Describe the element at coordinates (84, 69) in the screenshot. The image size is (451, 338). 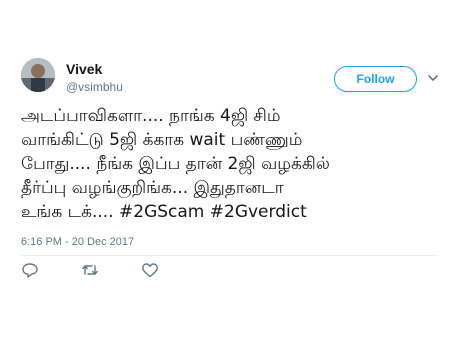
I see `display-name: Vivek` at that location.